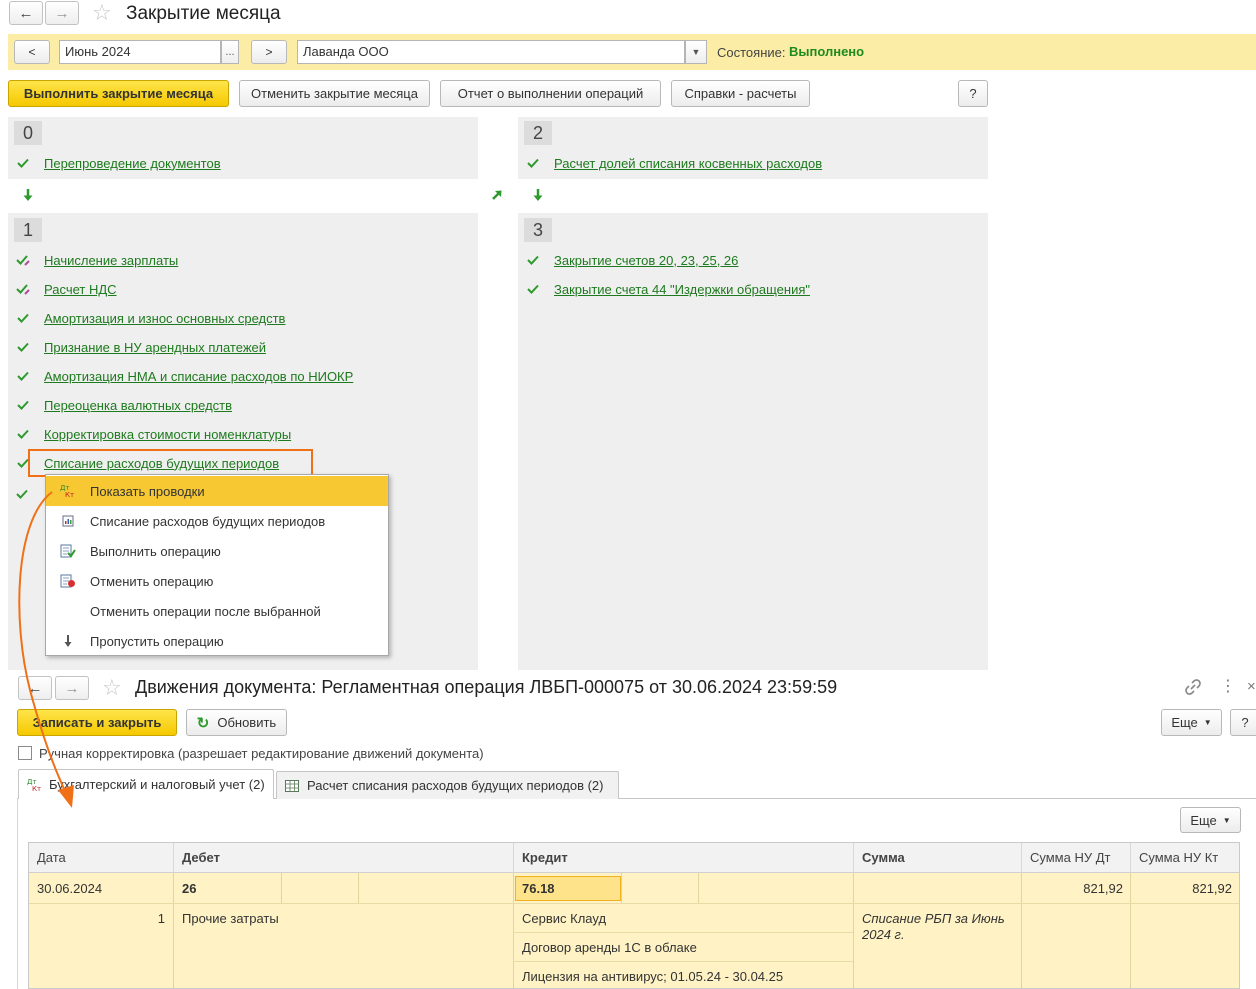  What do you see at coordinates (609, 947) in the screenshot?
I see `cell-credit-subconto-2: Договор аренды 1С в облаке` at bounding box center [609, 947].